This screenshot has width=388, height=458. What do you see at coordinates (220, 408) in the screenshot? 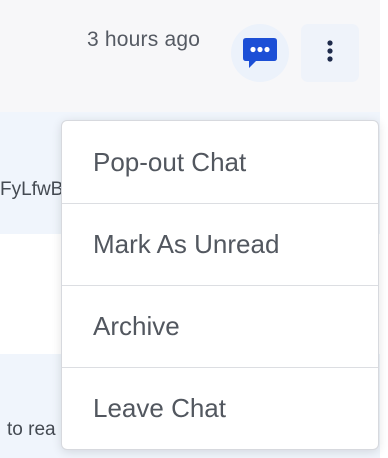
I see `menu-item-leave-chat: Leave Chat` at bounding box center [220, 408].